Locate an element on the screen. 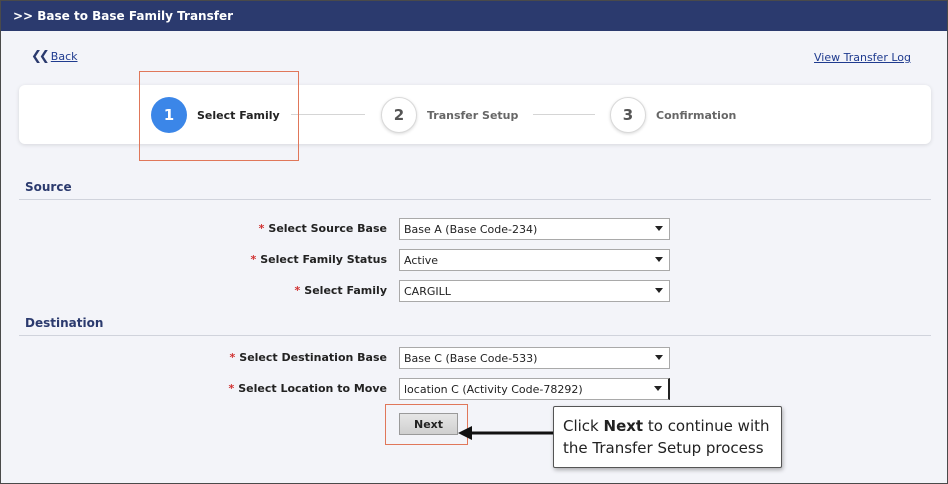 Image resolution: width=948 pixels, height=484 pixels. step-highlight-box is located at coordinates (219, 116).